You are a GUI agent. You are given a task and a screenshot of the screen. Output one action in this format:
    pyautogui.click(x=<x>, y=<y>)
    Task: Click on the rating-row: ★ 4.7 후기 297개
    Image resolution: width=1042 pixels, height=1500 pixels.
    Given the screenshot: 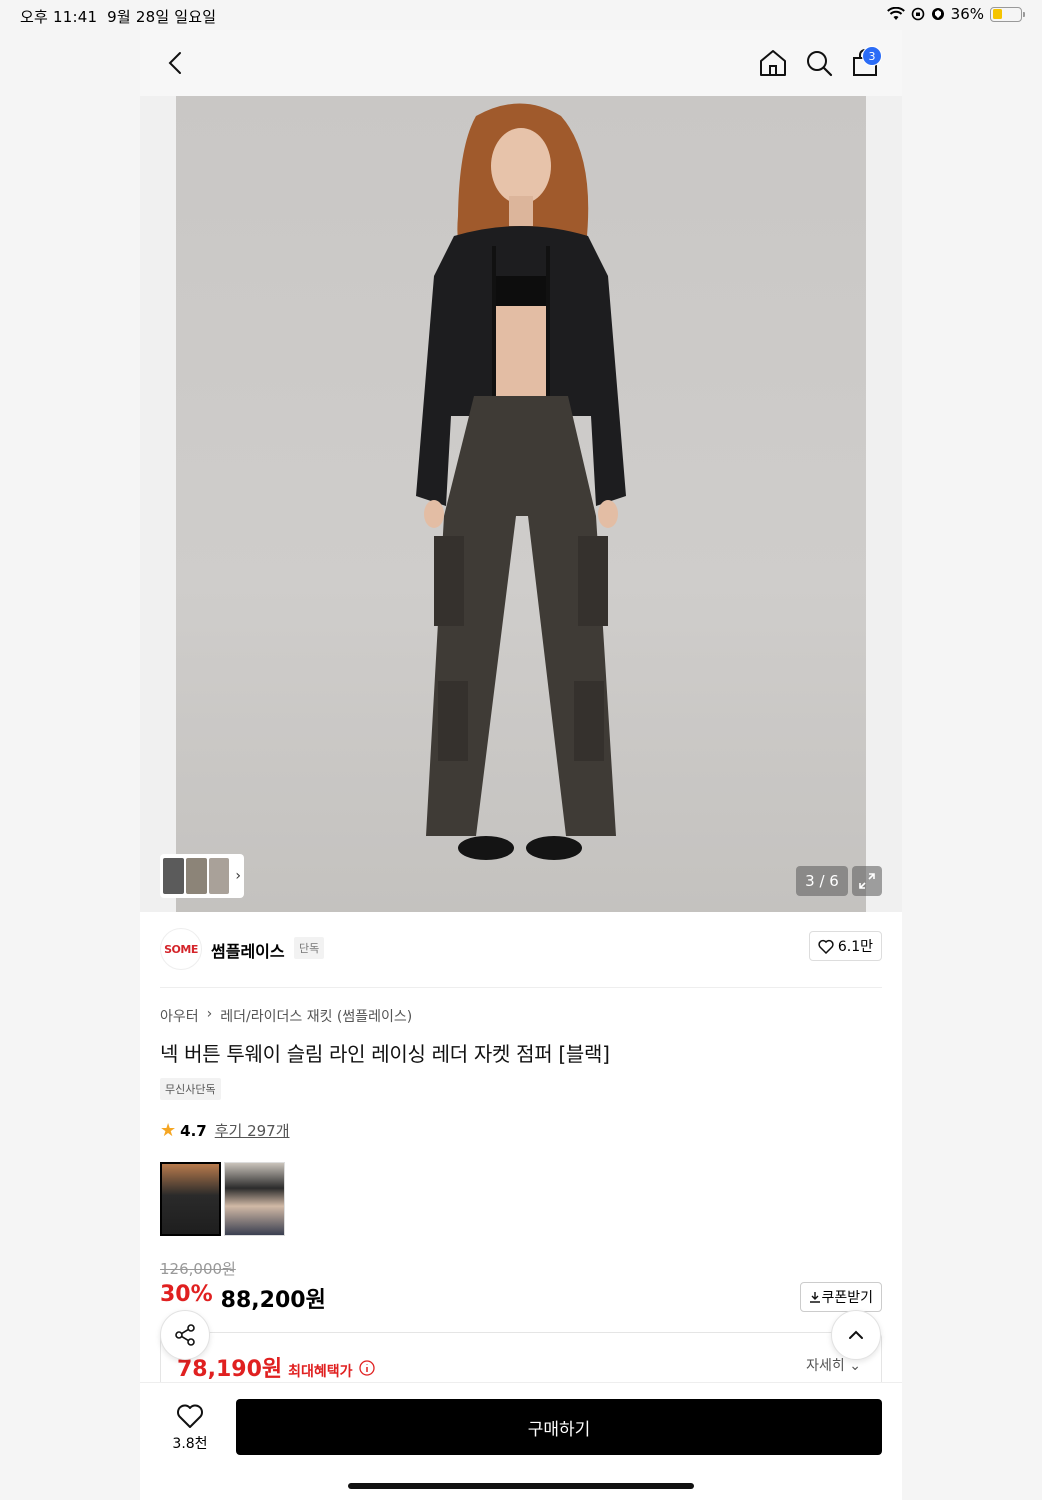 What is the action you would take?
    pyautogui.click(x=225, y=1130)
    